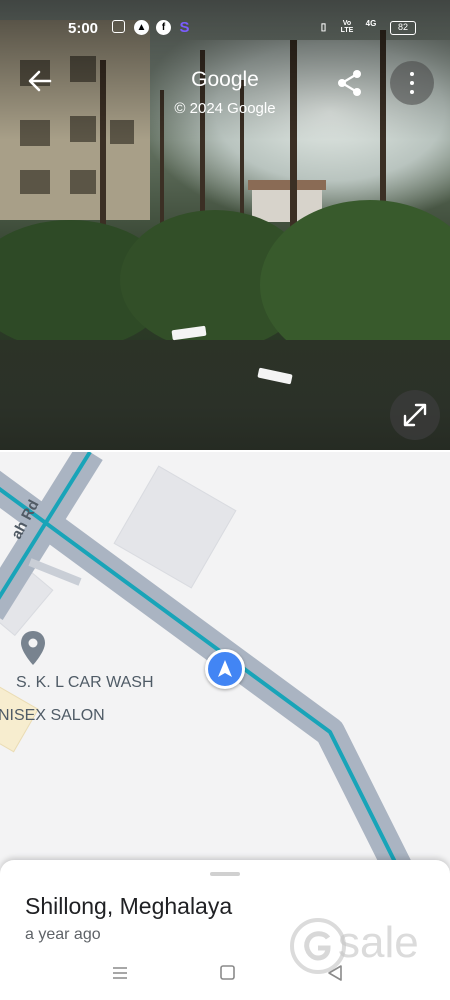 This screenshot has width=450, height=1000. What do you see at coordinates (412, 83) in the screenshot?
I see `more-vert-icon` at bounding box center [412, 83].